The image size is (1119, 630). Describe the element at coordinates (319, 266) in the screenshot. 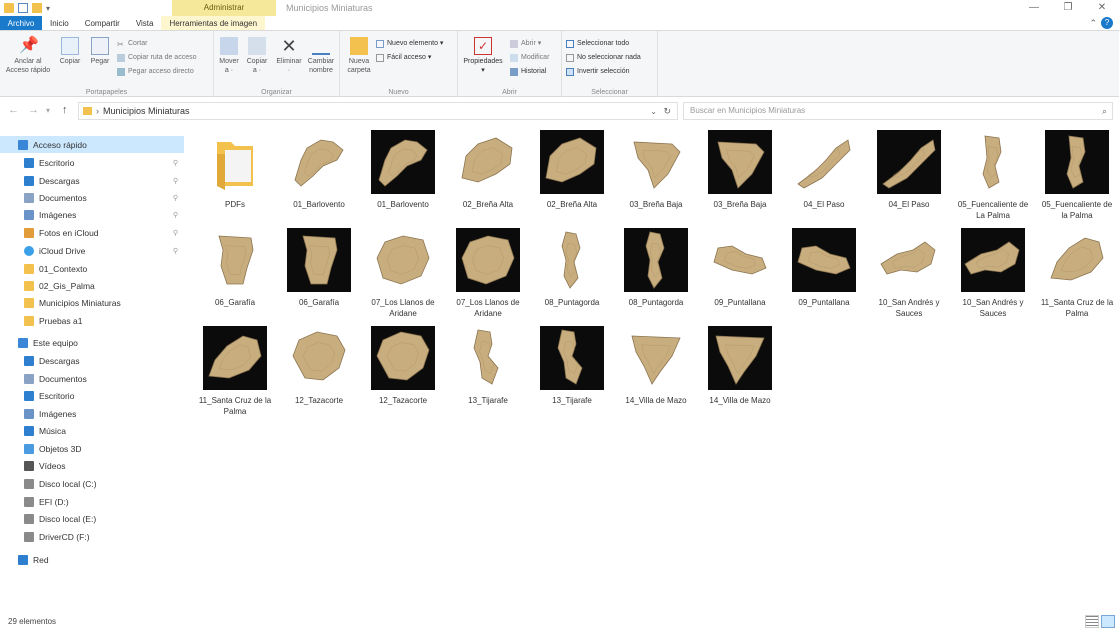

I see `file-item: 06_Garafía` at that location.